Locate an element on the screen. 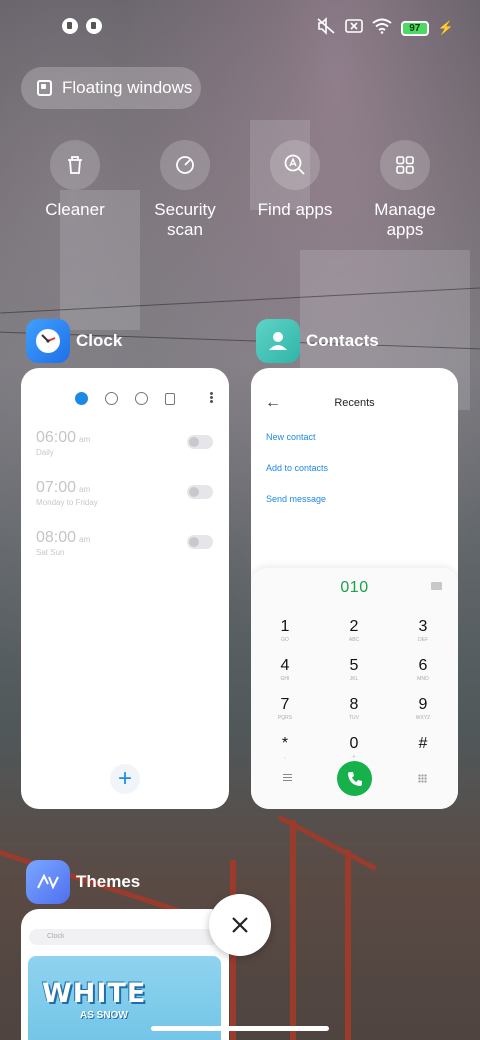 The image size is (480, 1040). new-contact-link: New contact is located at coordinates (291, 437).